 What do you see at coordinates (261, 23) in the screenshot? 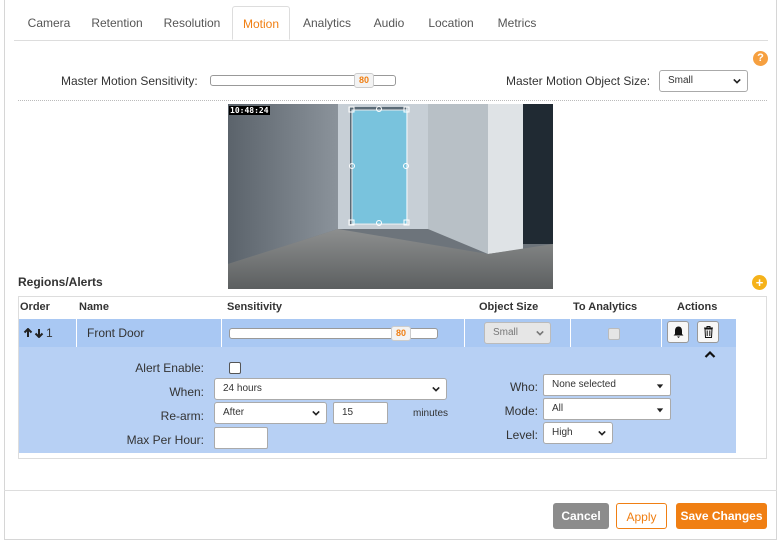
I see `tab-motion: Motion` at bounding box center [261, 23].